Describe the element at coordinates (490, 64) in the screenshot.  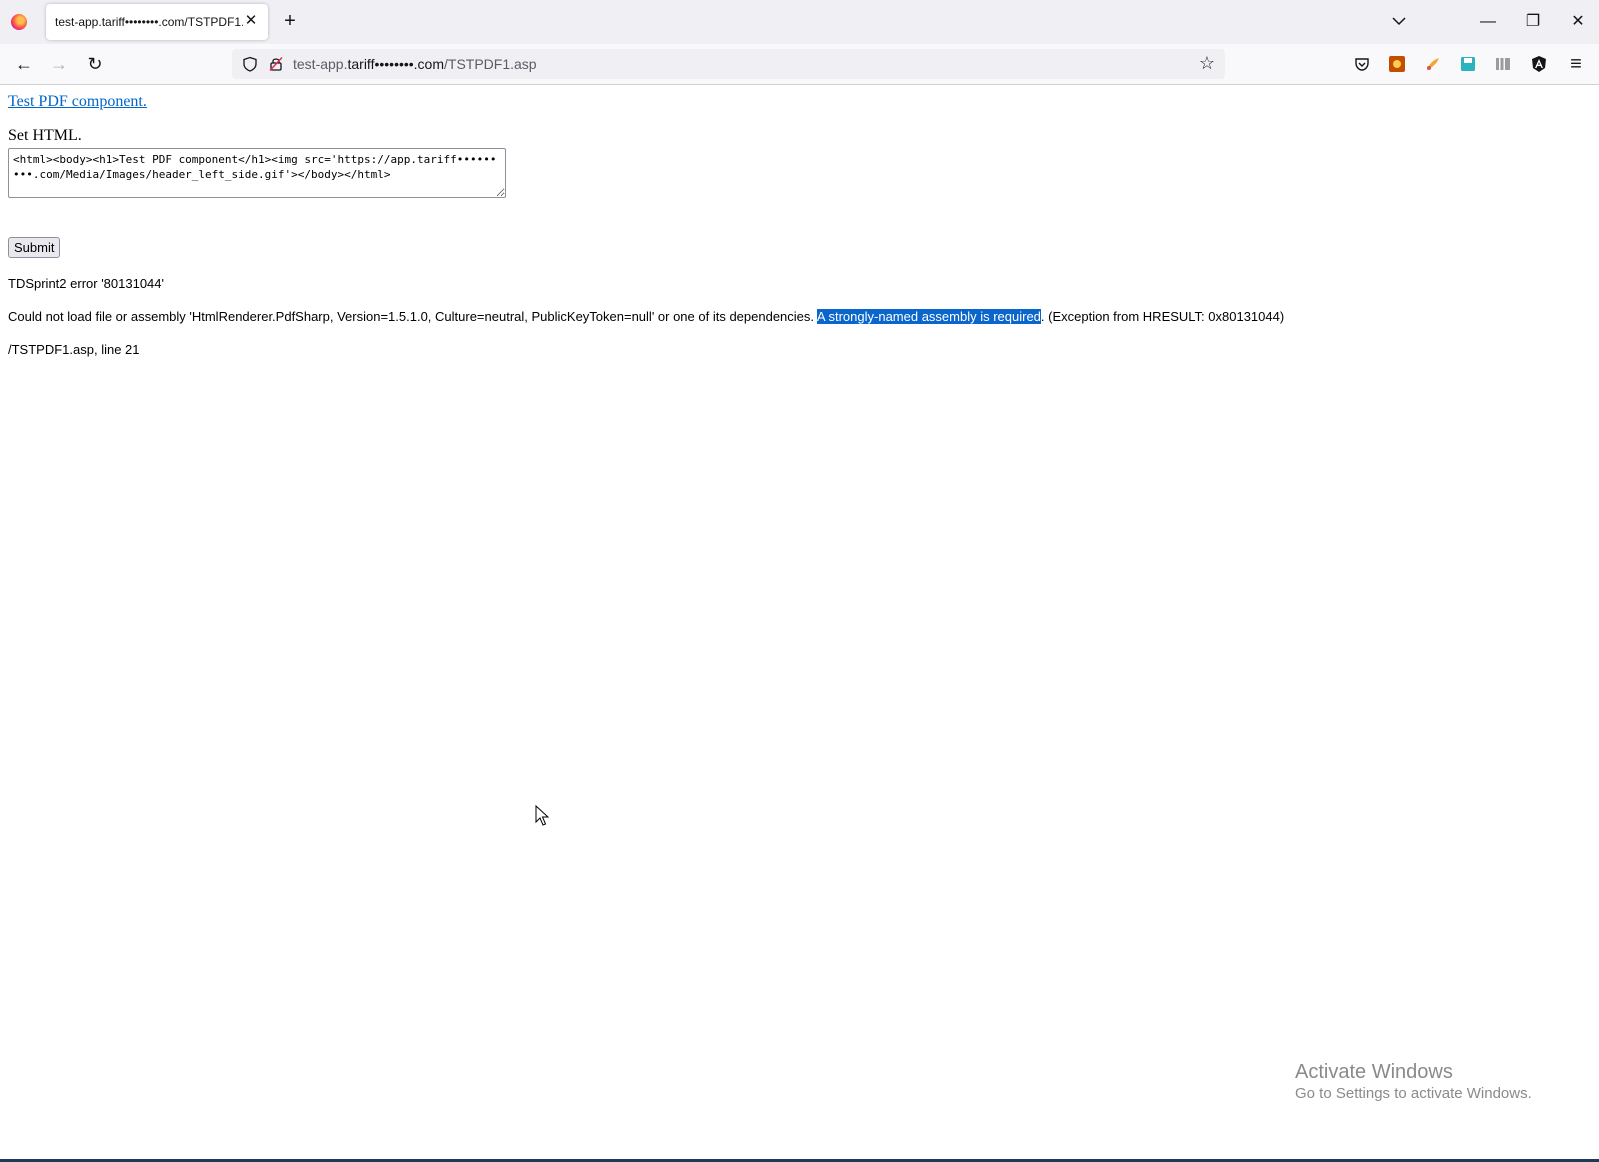
I see `url-path: /TSTPDF1.asp` at that location.